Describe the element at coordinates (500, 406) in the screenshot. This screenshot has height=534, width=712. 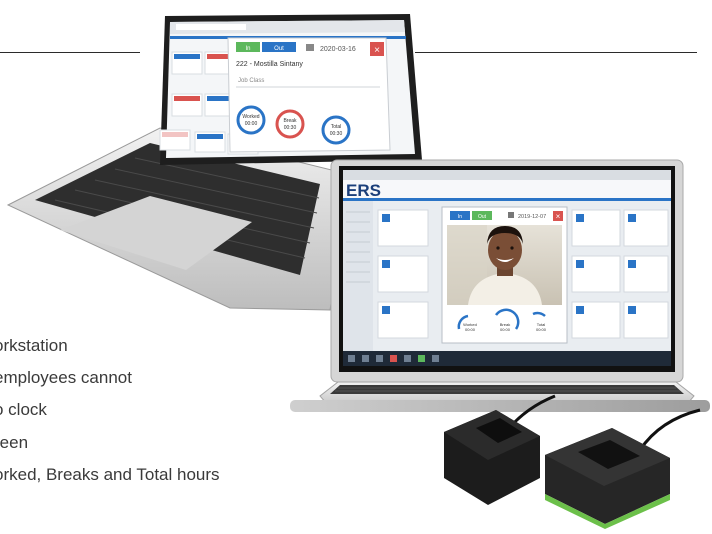
I see `laptop-front-front-edge` at that location.